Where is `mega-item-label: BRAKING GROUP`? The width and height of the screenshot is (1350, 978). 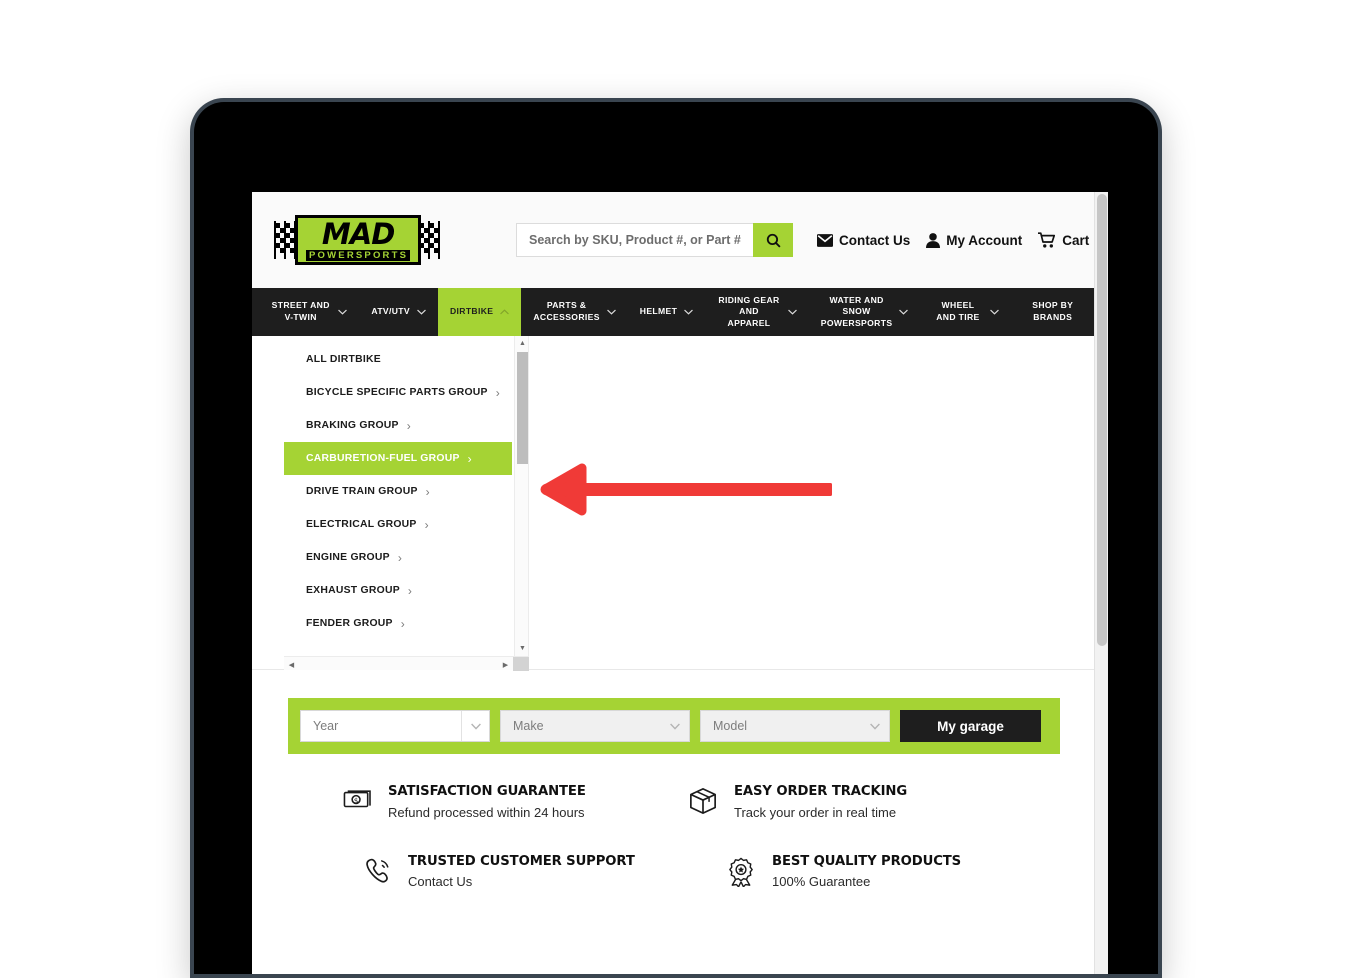 mega-item-label: BRAKING GROUP is located at coordinates (352, 425).